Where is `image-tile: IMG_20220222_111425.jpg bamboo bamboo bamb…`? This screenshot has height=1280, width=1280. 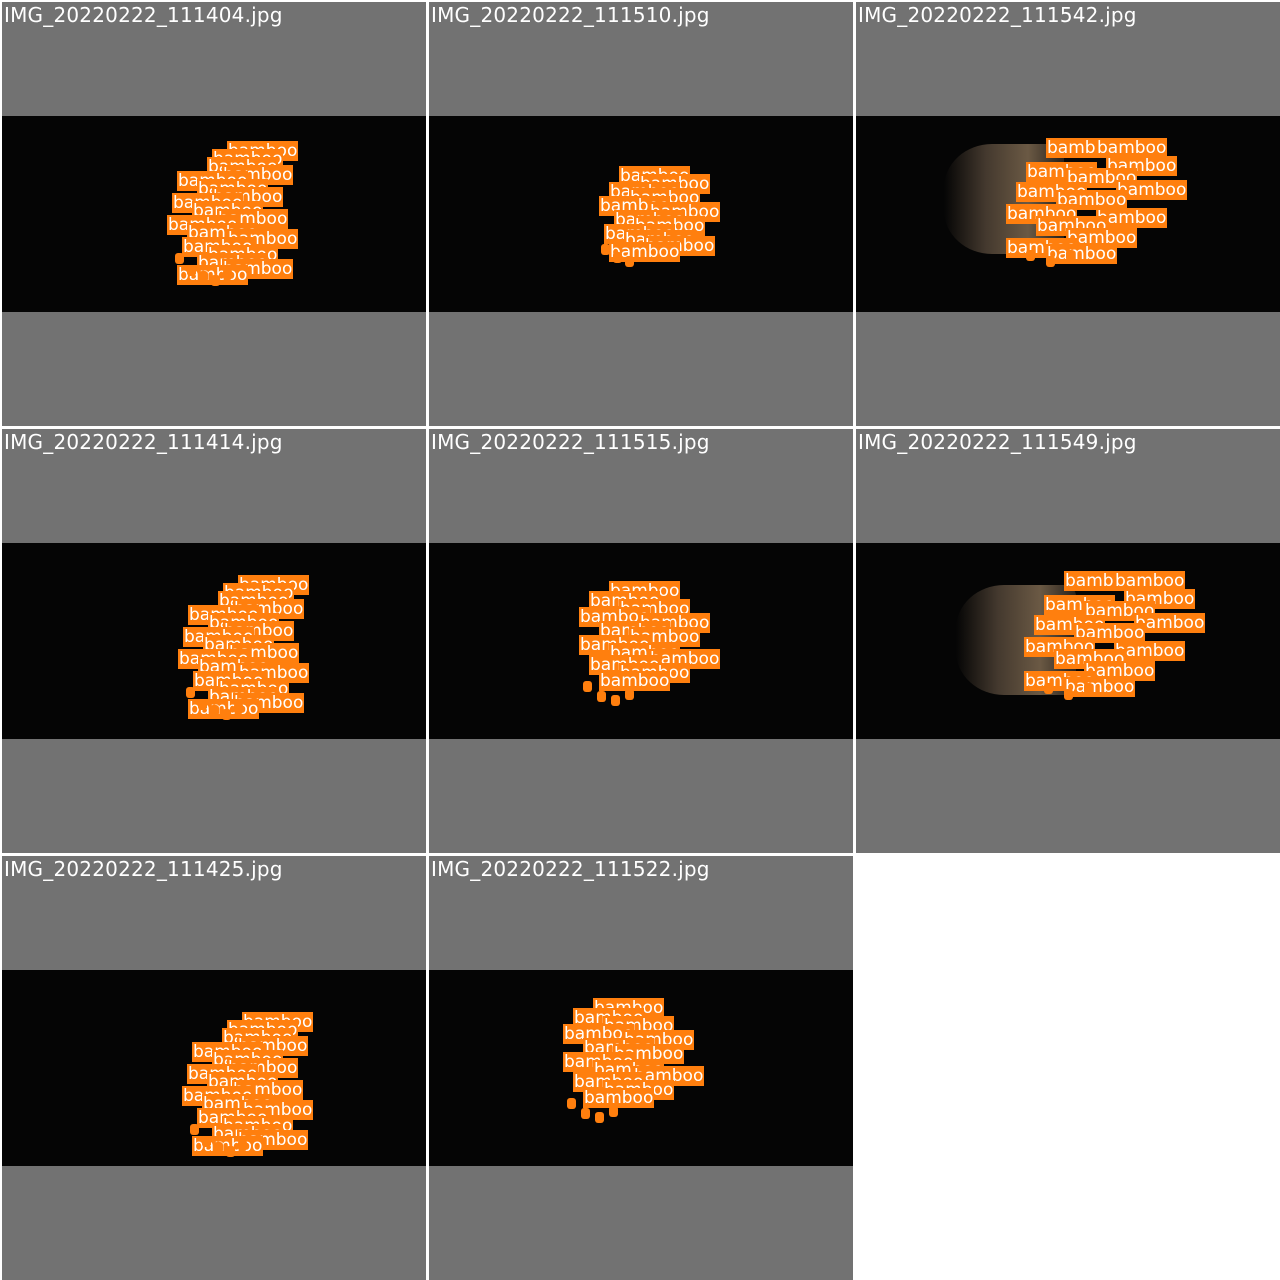 image-tile: IMG_20220222_111425.jpg bamboo bamboo bamb… is located at coordinates (214, 1068).